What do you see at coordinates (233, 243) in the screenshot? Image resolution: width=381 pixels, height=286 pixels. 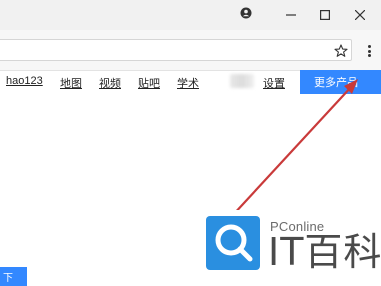 I see `search-icon` at bounding box center [233, 243].